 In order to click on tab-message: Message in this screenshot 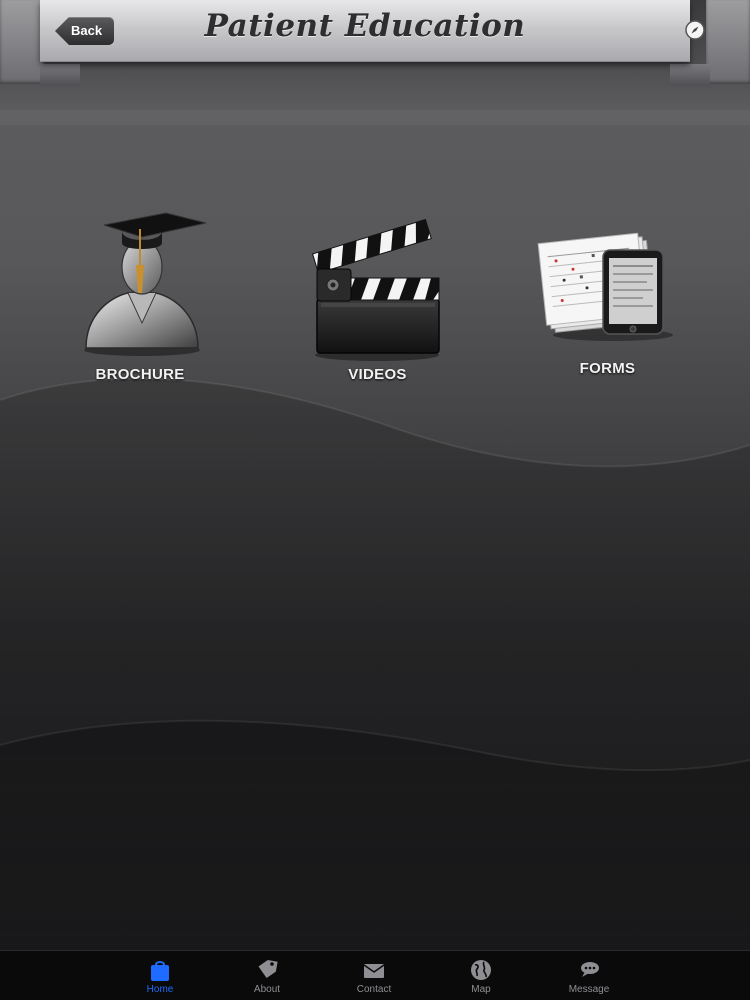, I will do `click(589, 975)`.